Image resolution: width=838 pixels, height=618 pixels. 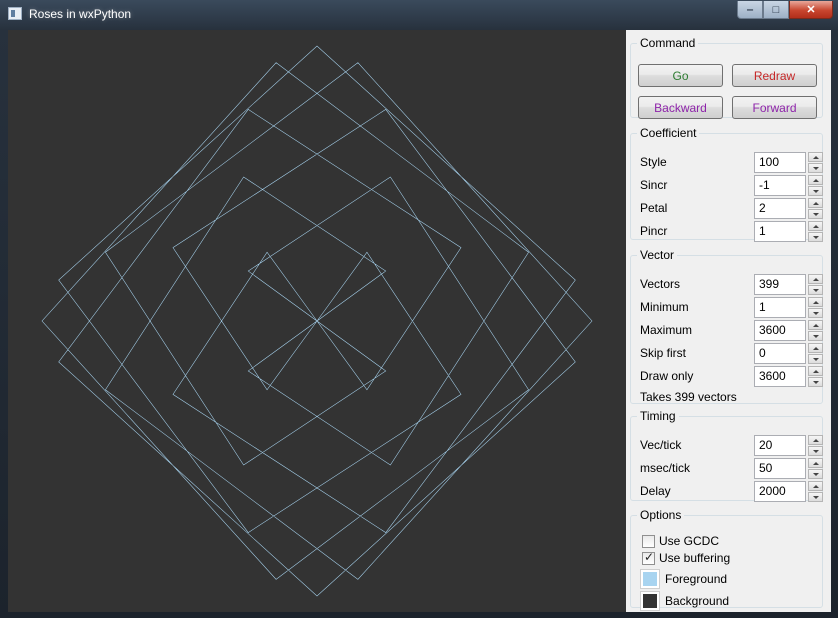 What do you see at coordinates (657, 255) in the screenshot?
I see `vector-legend: Vector` at bounding box center [657, 255].